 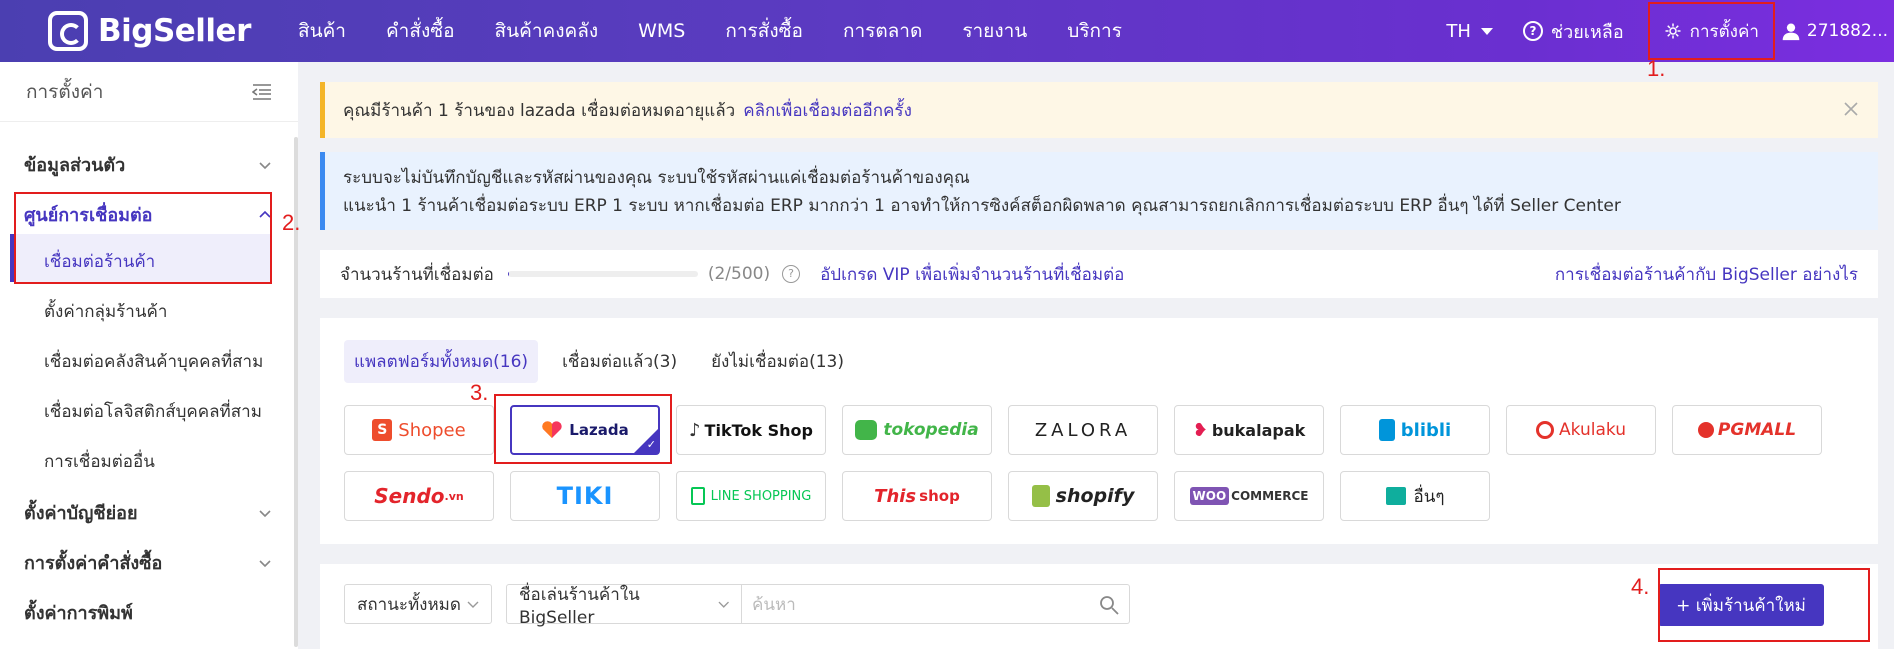 I want to click on platform-card-tokopedia: tokopedia, so click(x=917, y=430).